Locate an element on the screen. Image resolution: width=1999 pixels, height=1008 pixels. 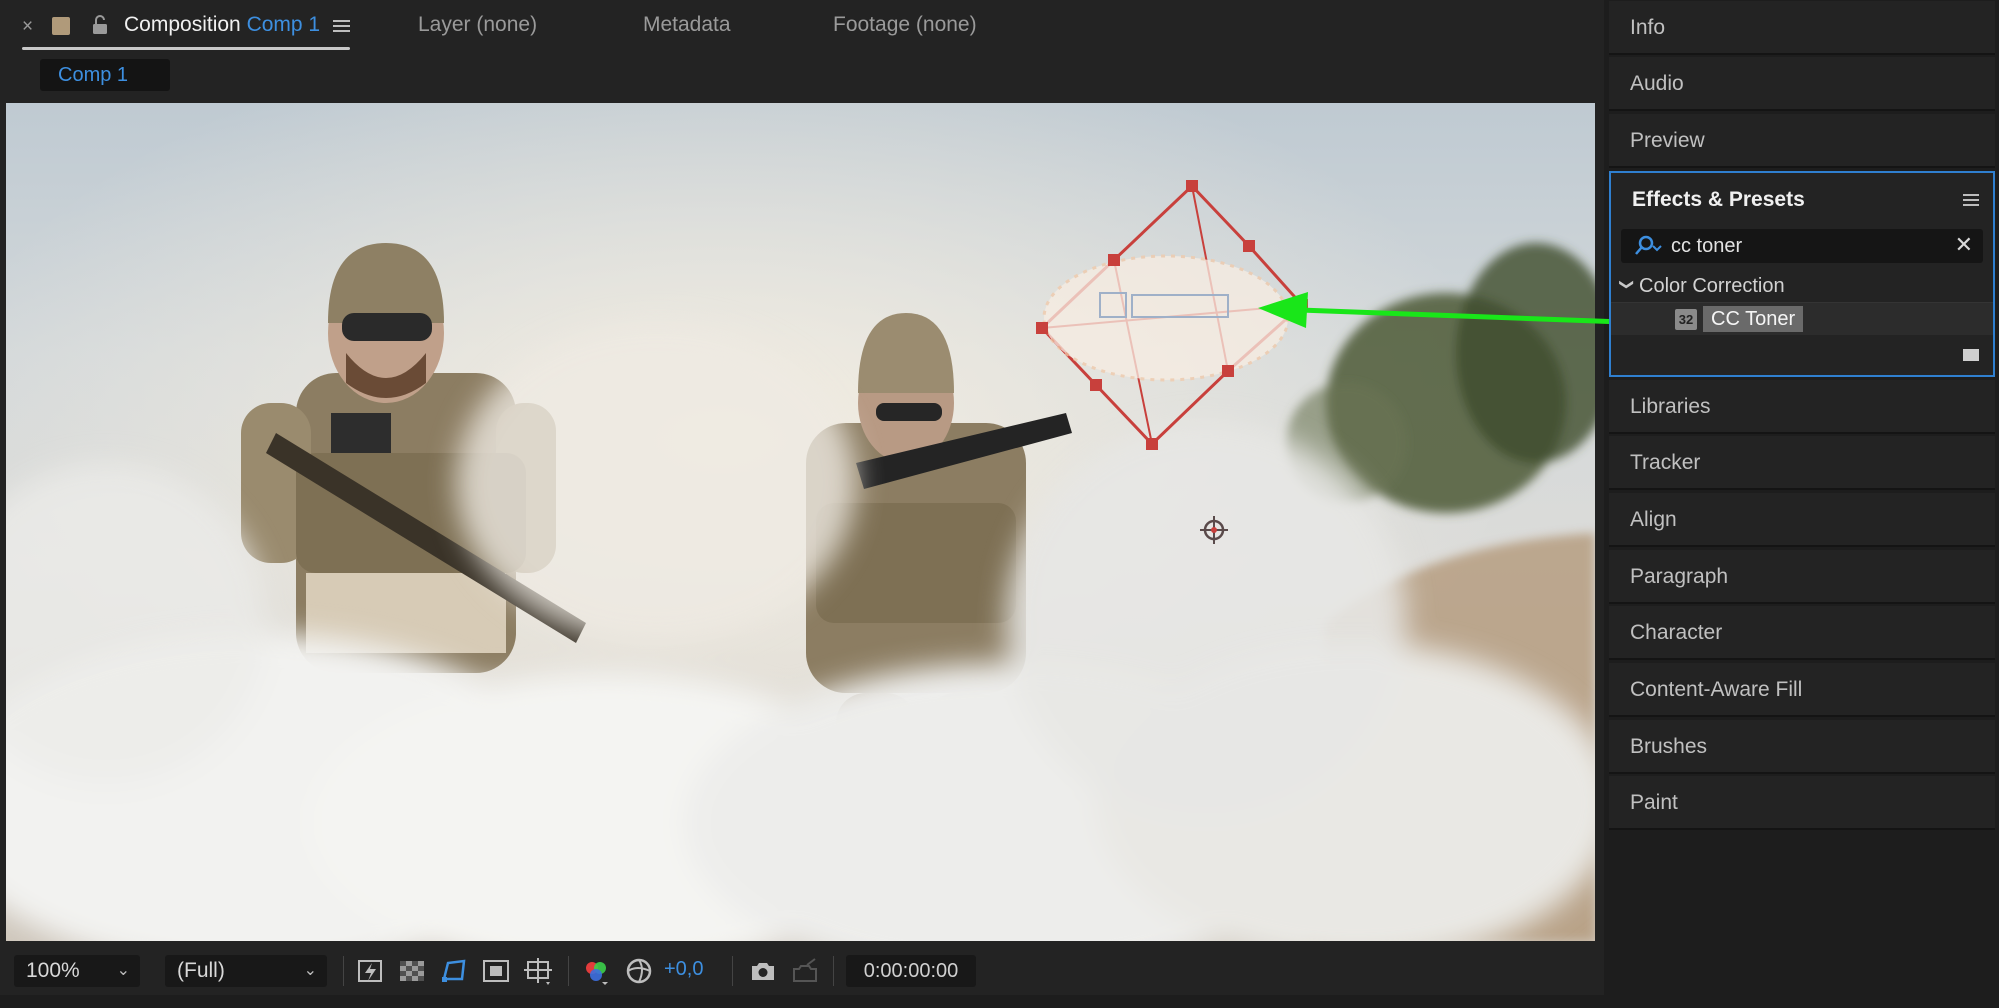
resolution-dropdown: (Full) ⌄ is located at coordinates (246, 971).